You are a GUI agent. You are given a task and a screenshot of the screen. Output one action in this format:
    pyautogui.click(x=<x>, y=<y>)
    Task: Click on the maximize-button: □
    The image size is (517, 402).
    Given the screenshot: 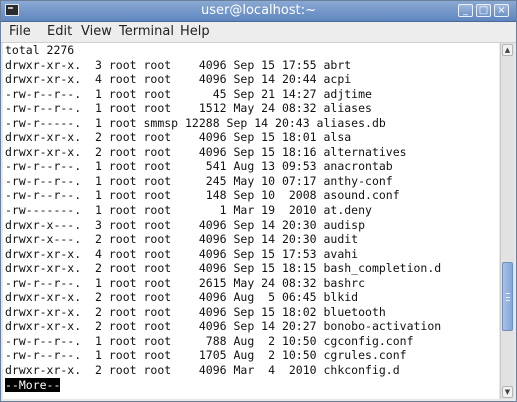 What is the action you would take?
    pyautogui.click(x=483, y=10)
    